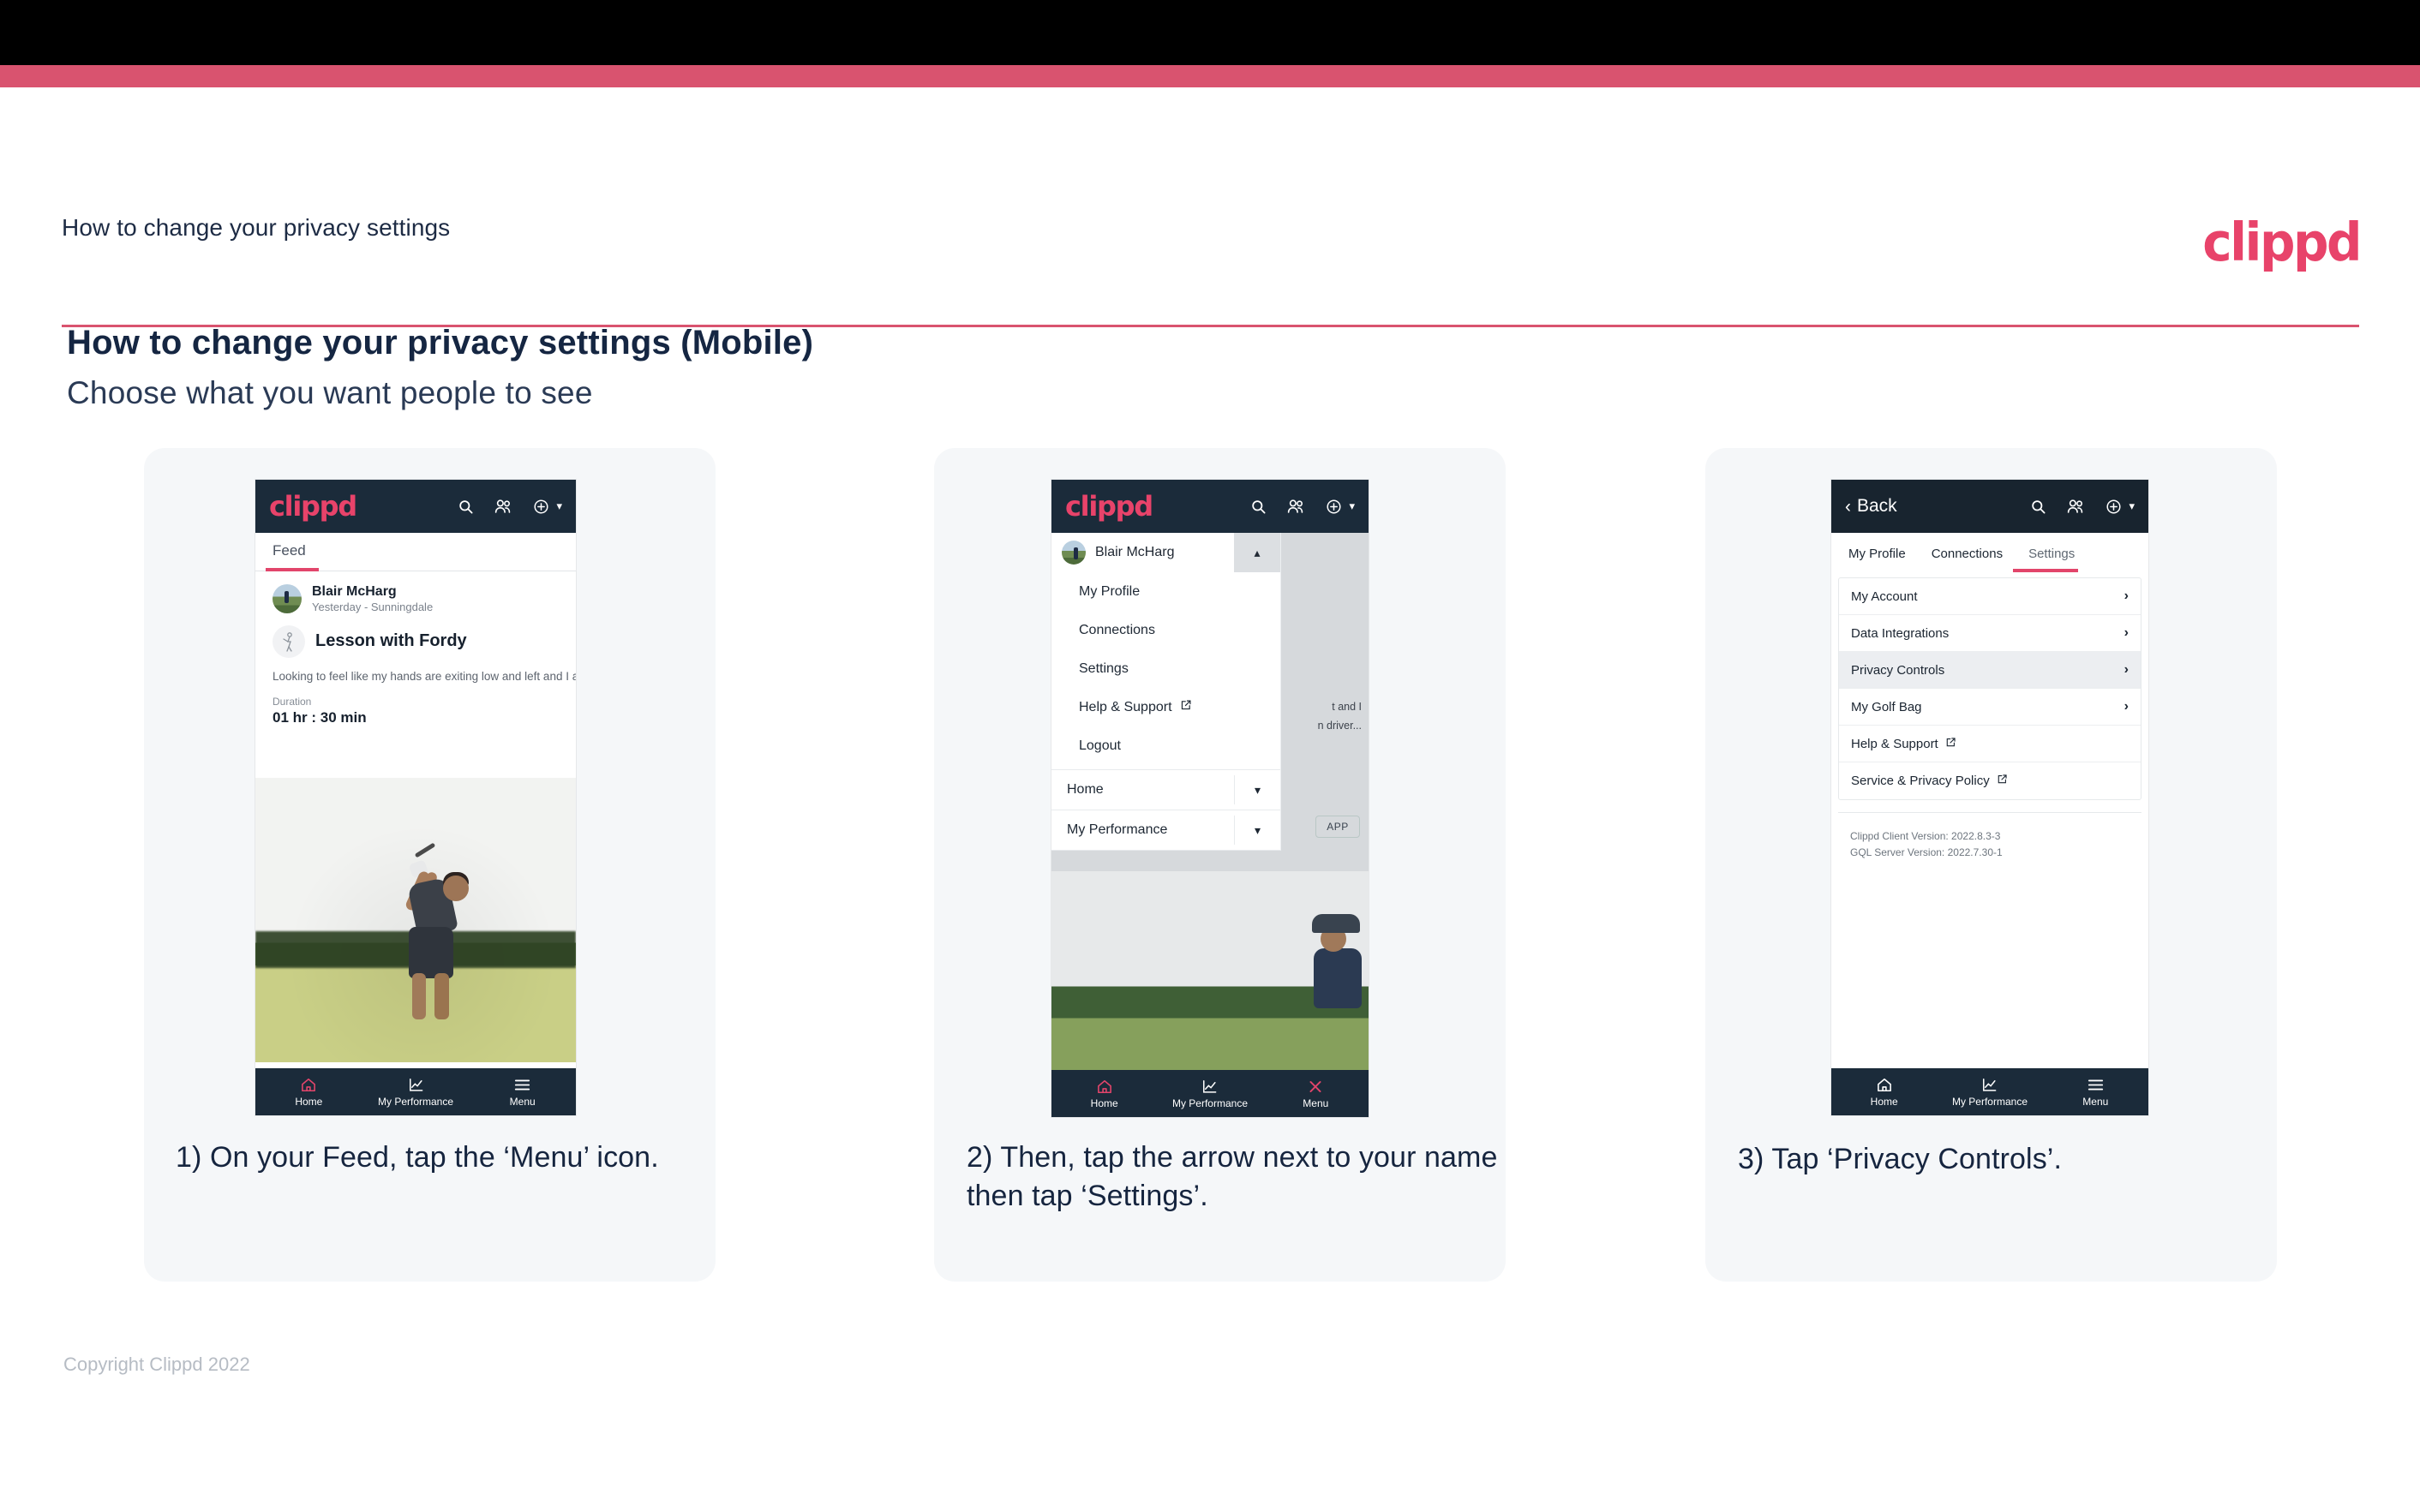 This screenshot has height=1512, width=2420. I want to click on app-badge: APP, so click(1337, 827).